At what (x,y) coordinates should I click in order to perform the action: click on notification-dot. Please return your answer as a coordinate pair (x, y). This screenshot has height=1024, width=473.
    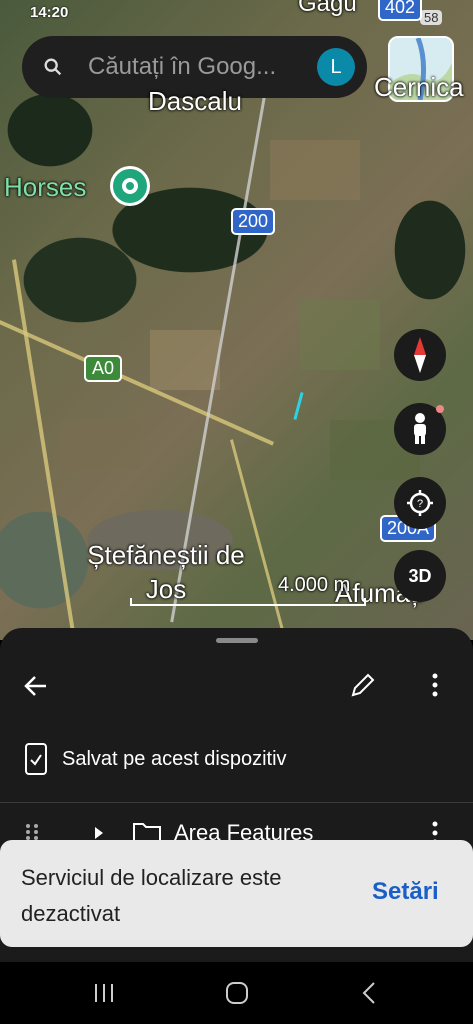
    Looking at the image, I should click on (440, 409).